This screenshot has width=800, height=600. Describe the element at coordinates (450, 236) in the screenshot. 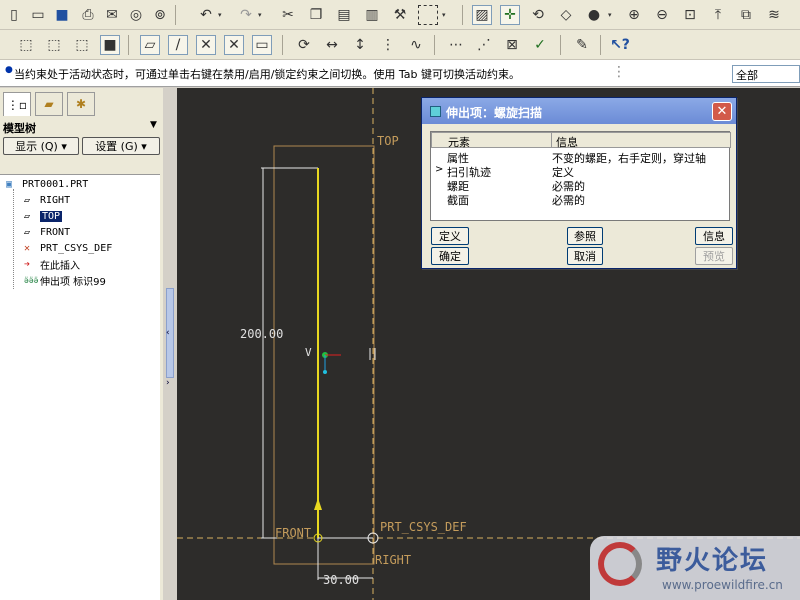

I see `define-button: 定义` at that location.